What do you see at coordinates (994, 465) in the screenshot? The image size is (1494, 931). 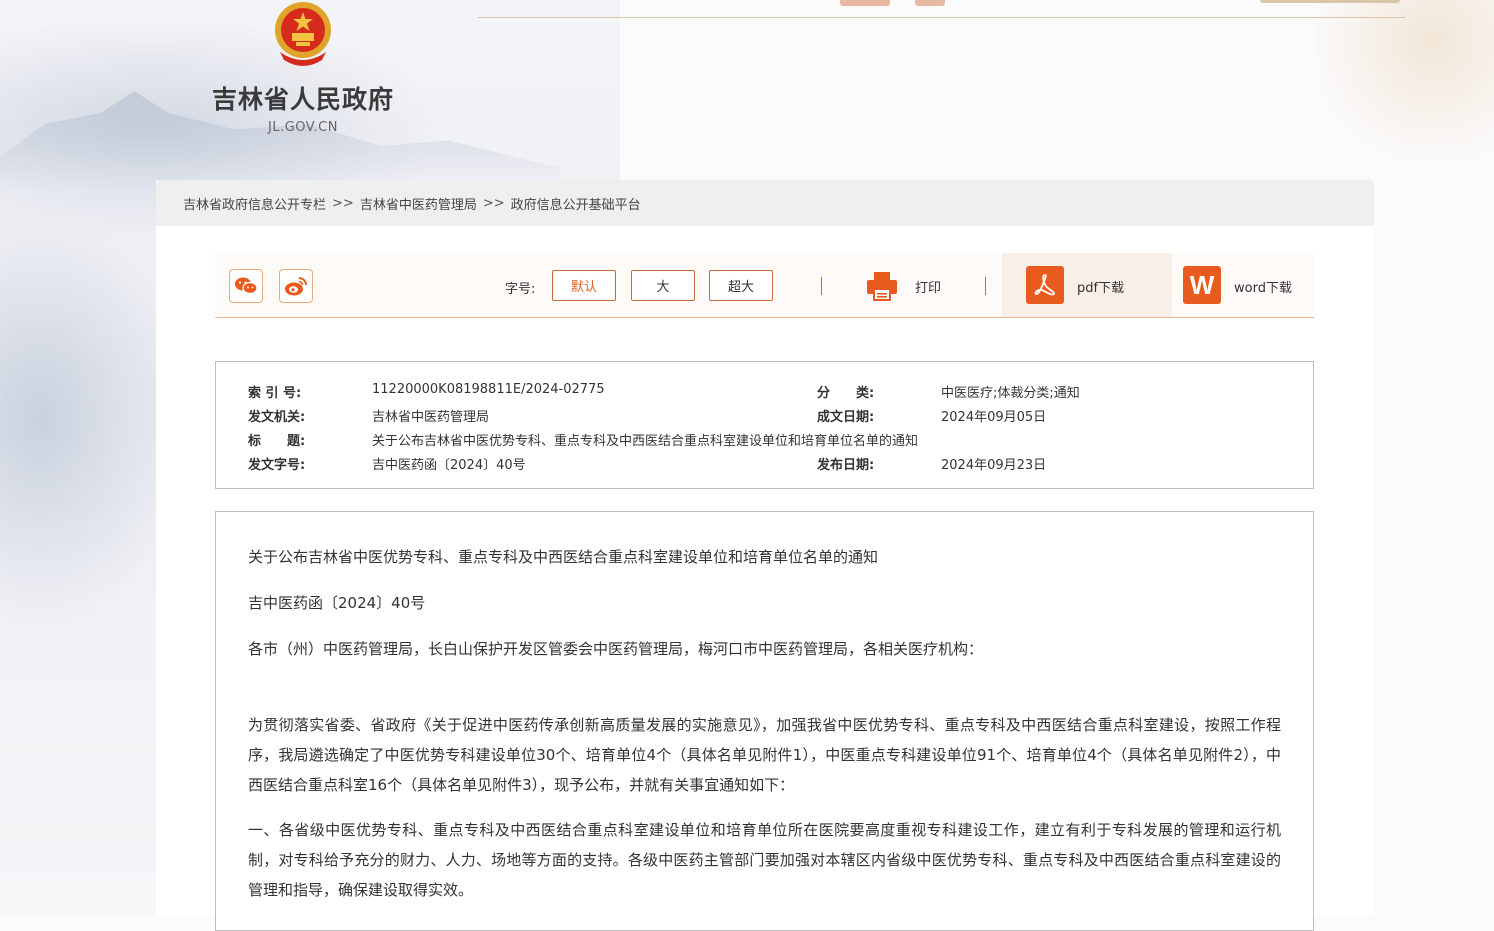 I see `meta-date-published-value: 2024年09月23日` at bounding box center [994, 465].